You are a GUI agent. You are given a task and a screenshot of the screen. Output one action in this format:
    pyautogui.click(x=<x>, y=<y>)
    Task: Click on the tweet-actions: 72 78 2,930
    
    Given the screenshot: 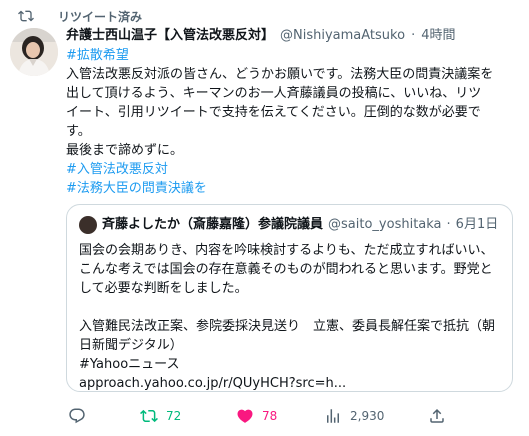 What is the action you would take?
    pyautogui.click(x=260, y=416)
    